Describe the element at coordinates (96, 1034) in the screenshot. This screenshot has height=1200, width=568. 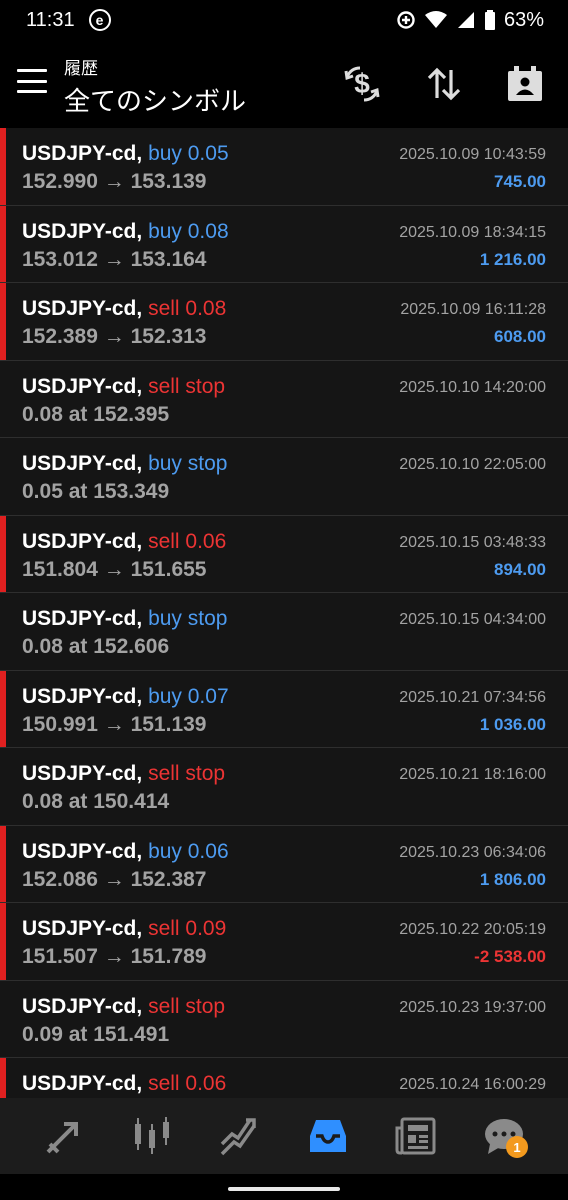
I see `deal-price: 0.09 at 151.491` at that location.